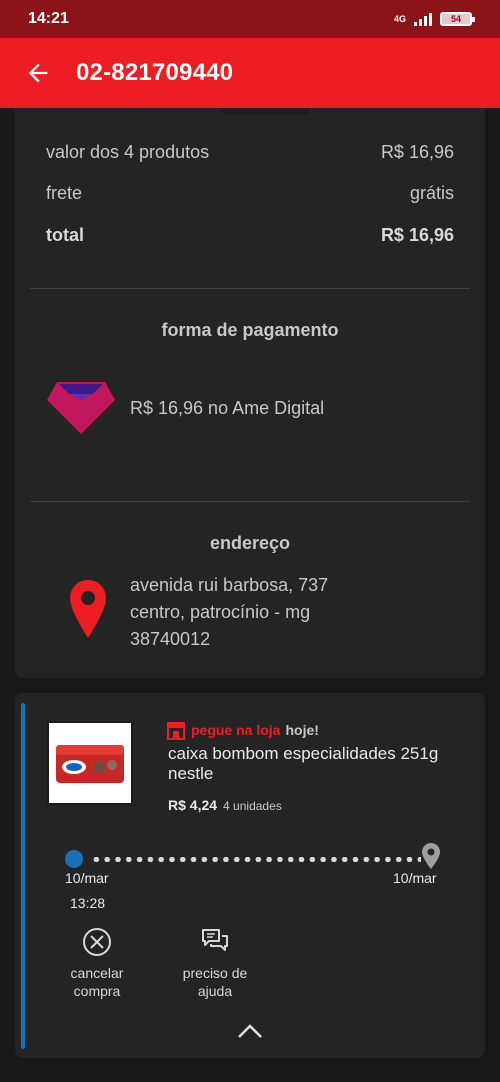  I want to click on payment-title: forma de pagamento, so click(250, 330).